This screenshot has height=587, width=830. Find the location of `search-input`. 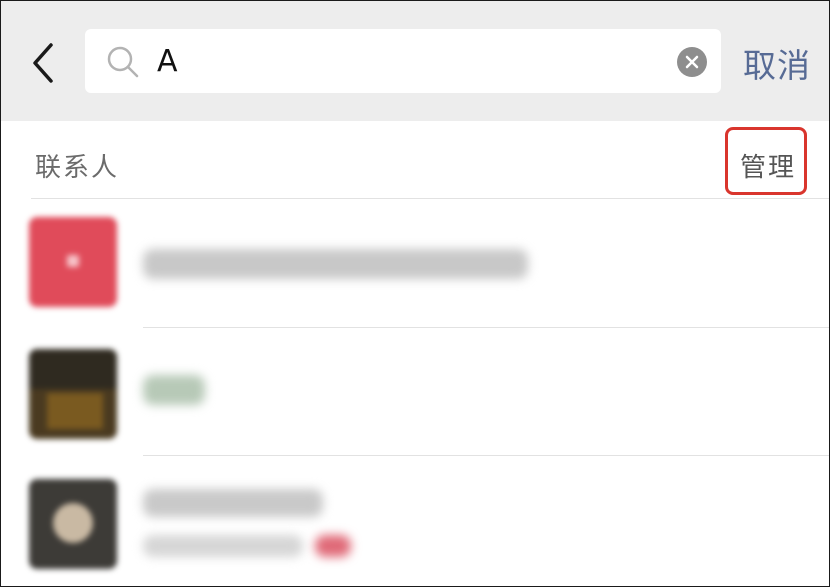

search-input is located at coordinates (407, 61).